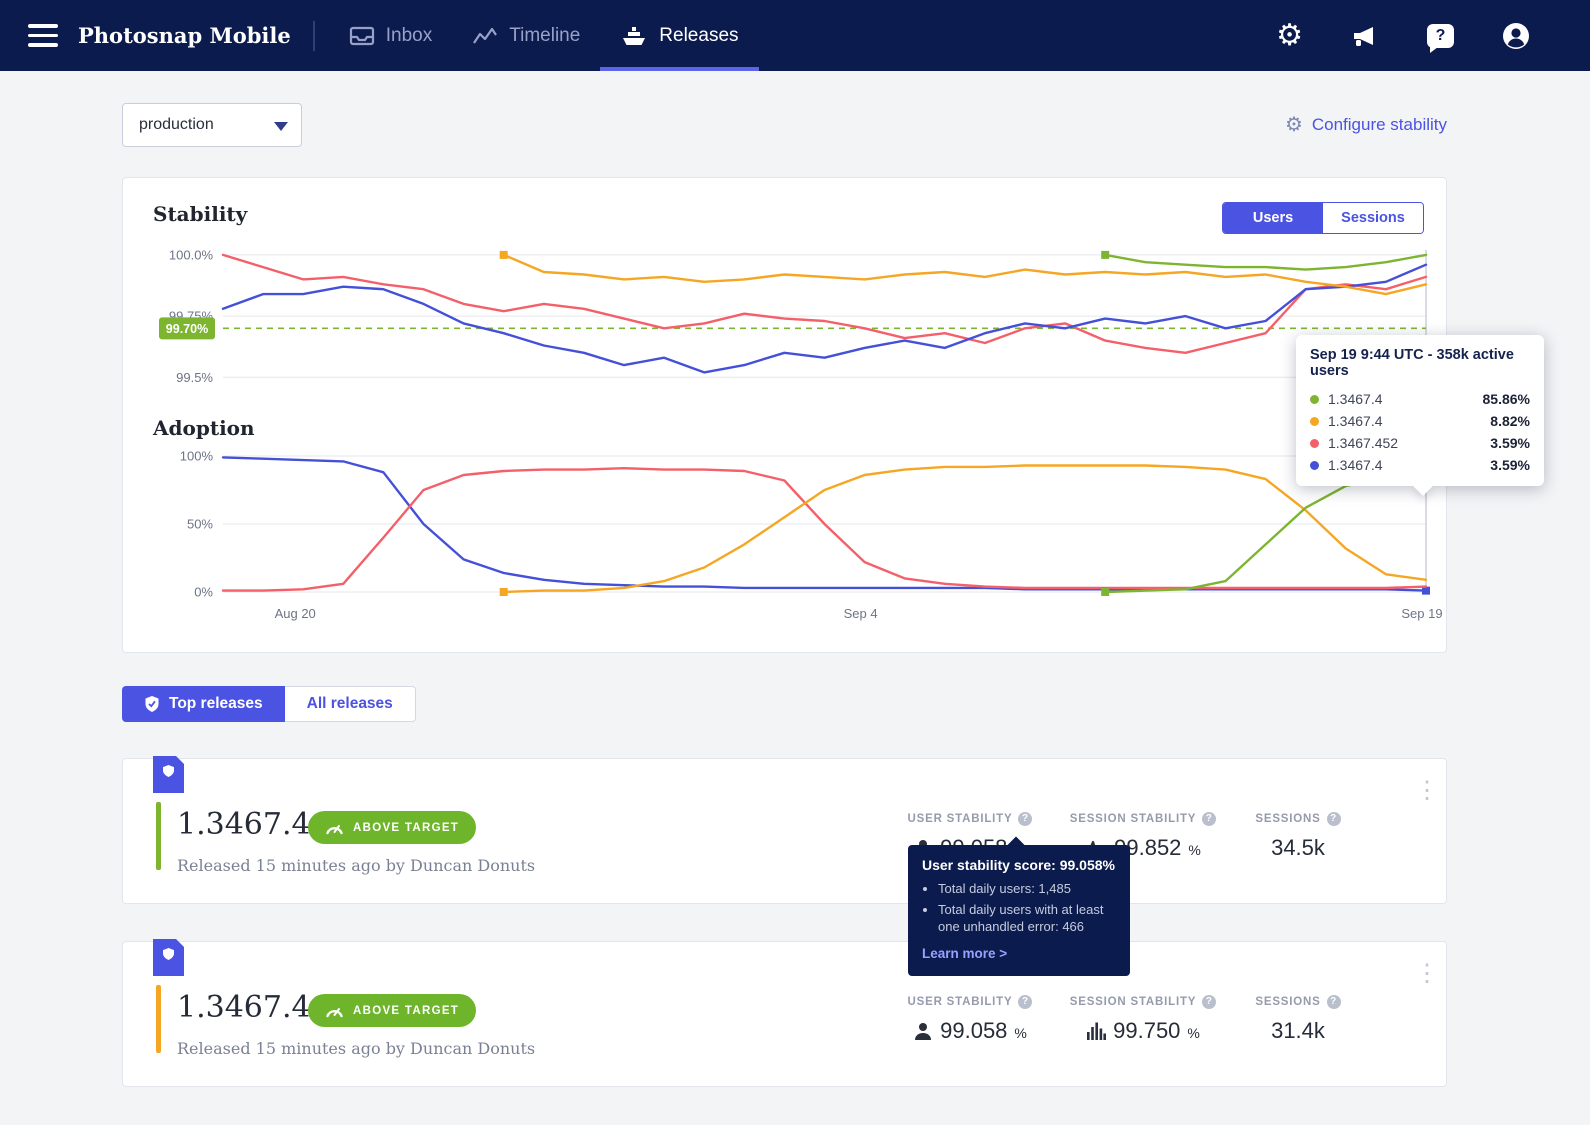 This screenshot has height=1125, width=1590. What do you see at coordinates (197, 456) in the screenshot?
I see `svg-text: 100%` at bounding box center [197, 456].